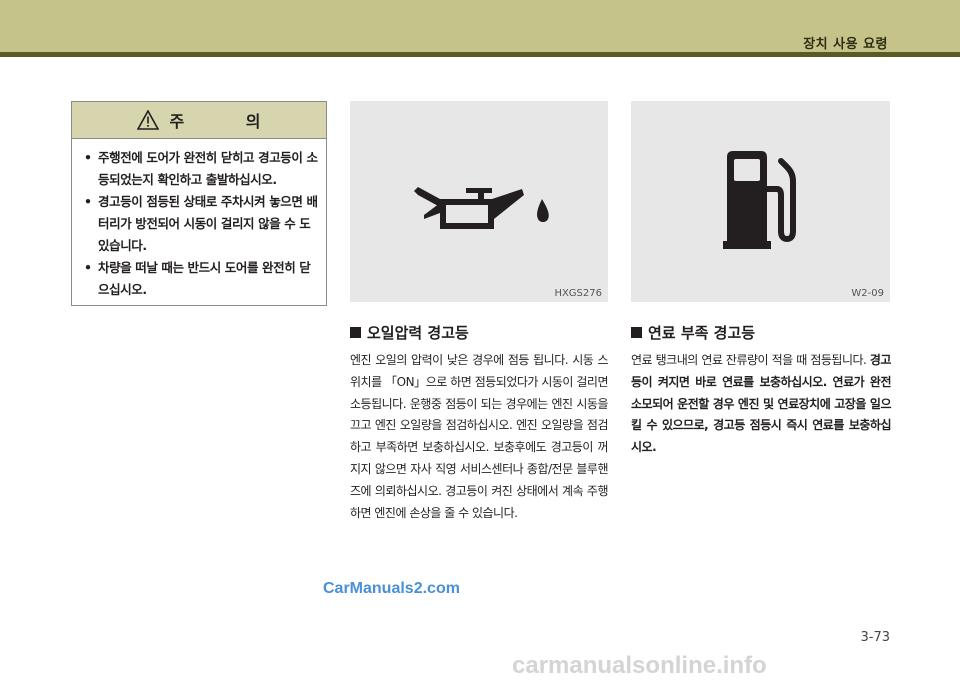 The height and width of the screenshot is (685, 960). I want to click on carmanuals-watermark: CarManuals2.com, so click(391, 588).